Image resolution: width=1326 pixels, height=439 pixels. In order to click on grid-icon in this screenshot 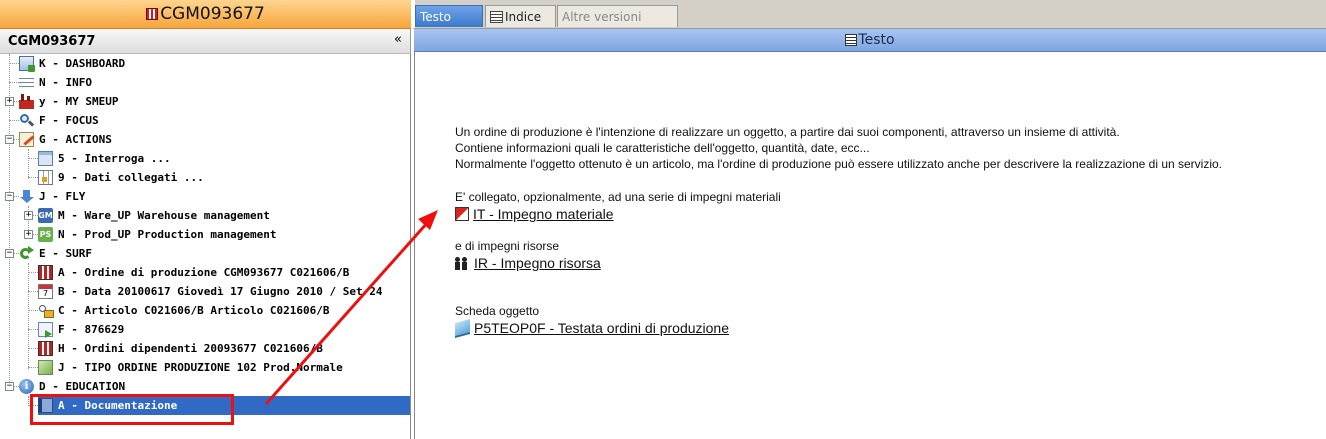, I will do `click(45, 177)`.